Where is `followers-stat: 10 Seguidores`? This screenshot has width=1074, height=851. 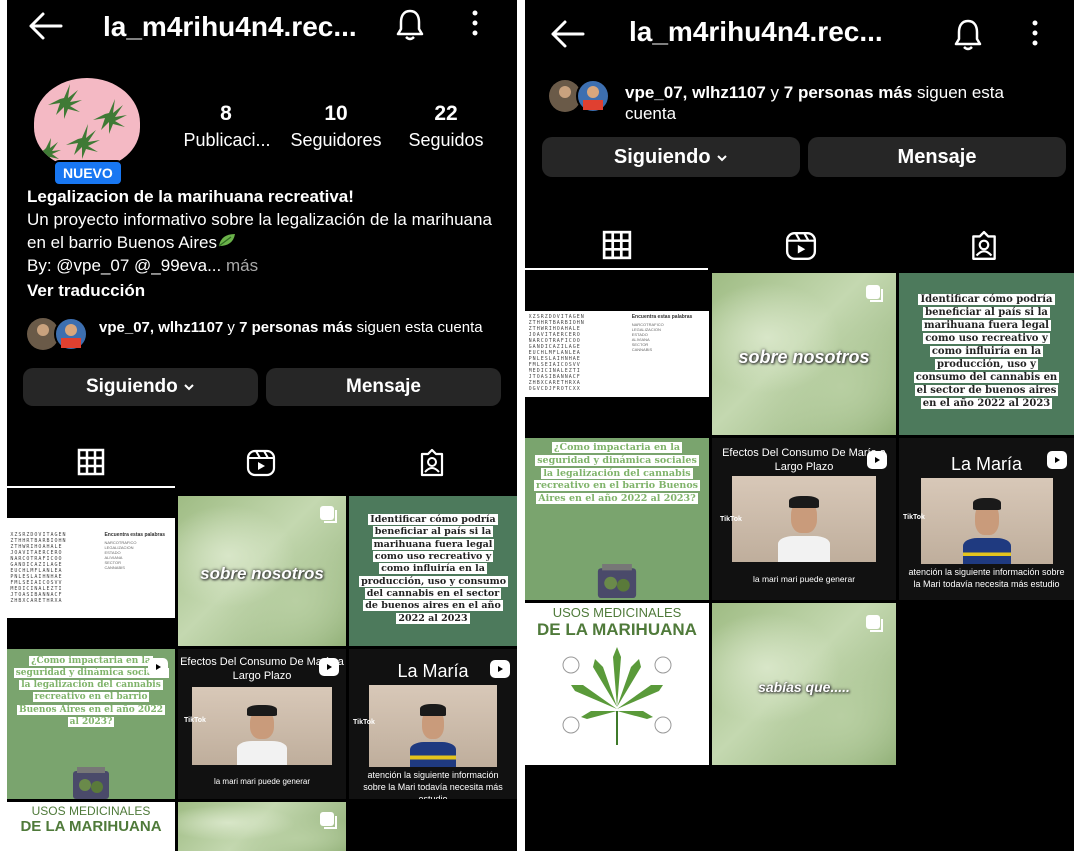 followers-stat: 10 Seguidores is located at coordinates (336, 126).